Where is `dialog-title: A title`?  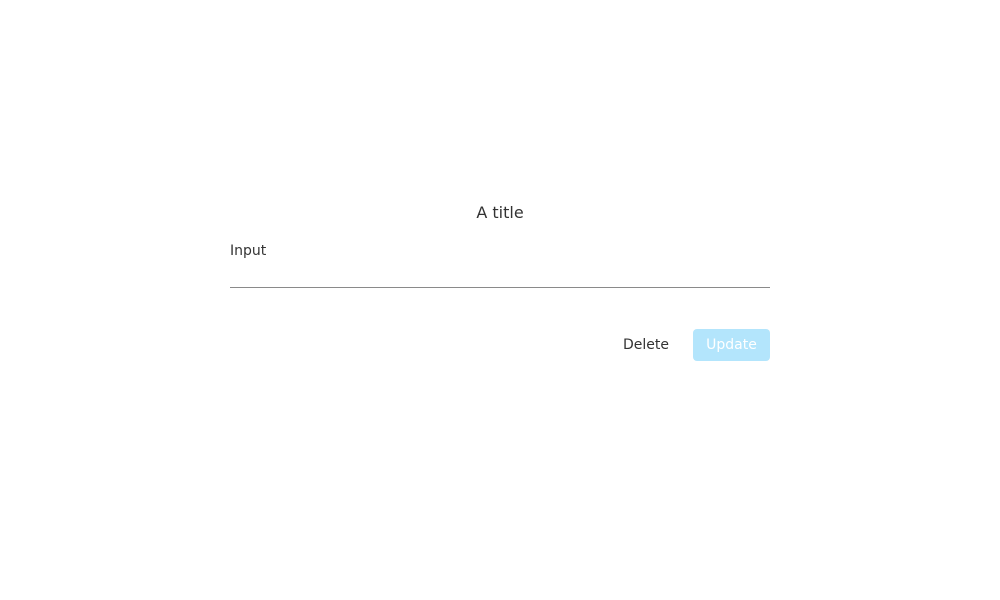 dialog-title: A title is located at coordinates (500, 212).